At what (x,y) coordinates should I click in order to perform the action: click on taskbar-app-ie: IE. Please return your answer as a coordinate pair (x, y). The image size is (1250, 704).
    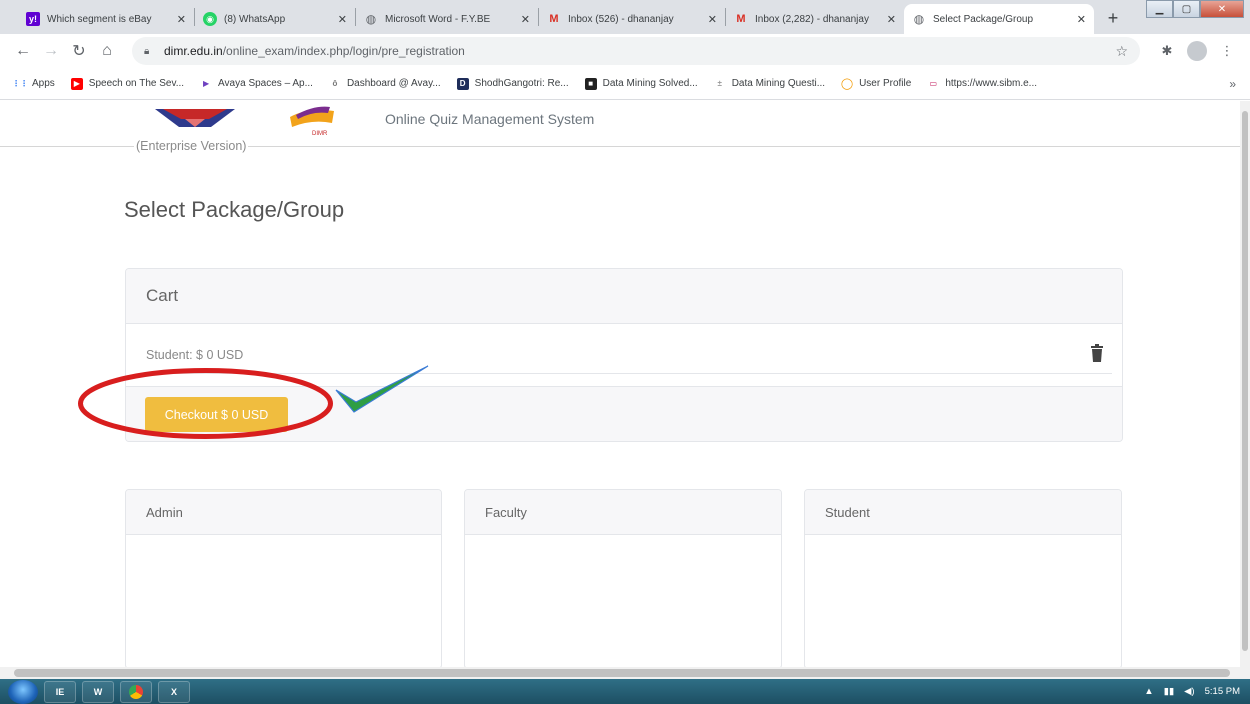
    Looking at the image, I should click on (60, 691).